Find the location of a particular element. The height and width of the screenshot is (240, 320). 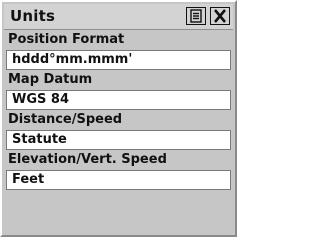

setting-label: Elevation/Vert. Speed is located at coordinates (87, 159).